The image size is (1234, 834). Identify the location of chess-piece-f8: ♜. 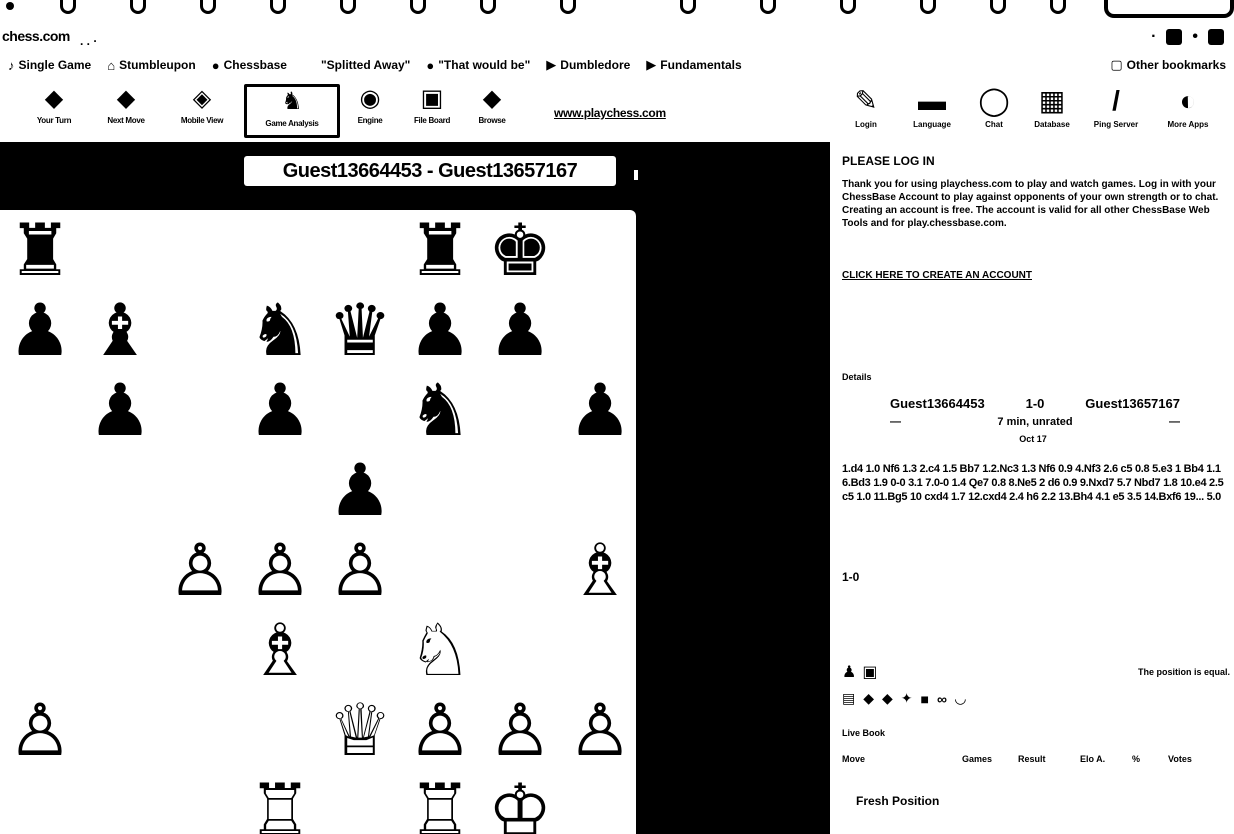
(440, 250).